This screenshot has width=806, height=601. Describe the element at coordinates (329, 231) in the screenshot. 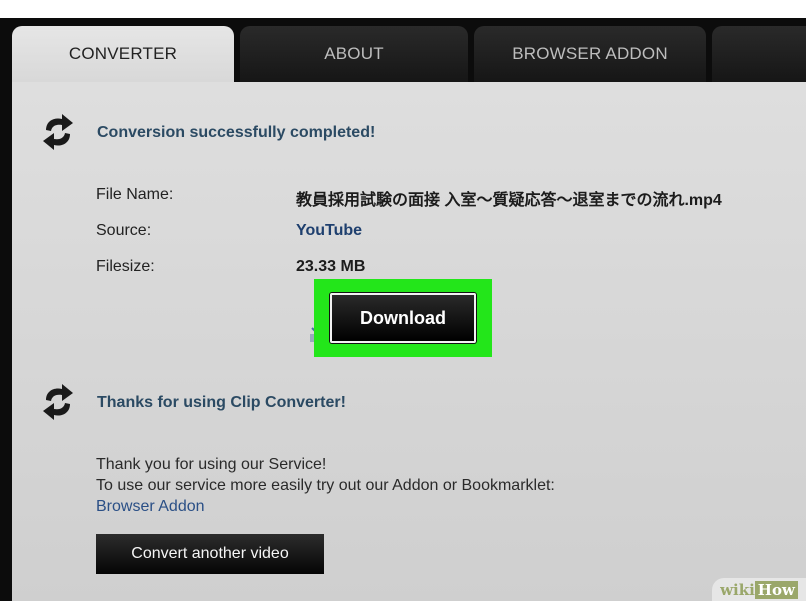

I see `source-value: YouTube` at that location.